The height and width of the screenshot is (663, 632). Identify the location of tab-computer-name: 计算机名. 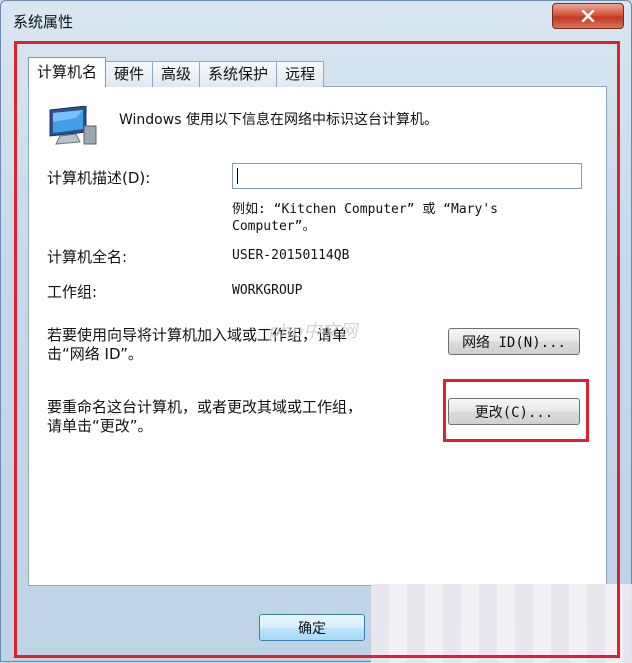
(67, 72).